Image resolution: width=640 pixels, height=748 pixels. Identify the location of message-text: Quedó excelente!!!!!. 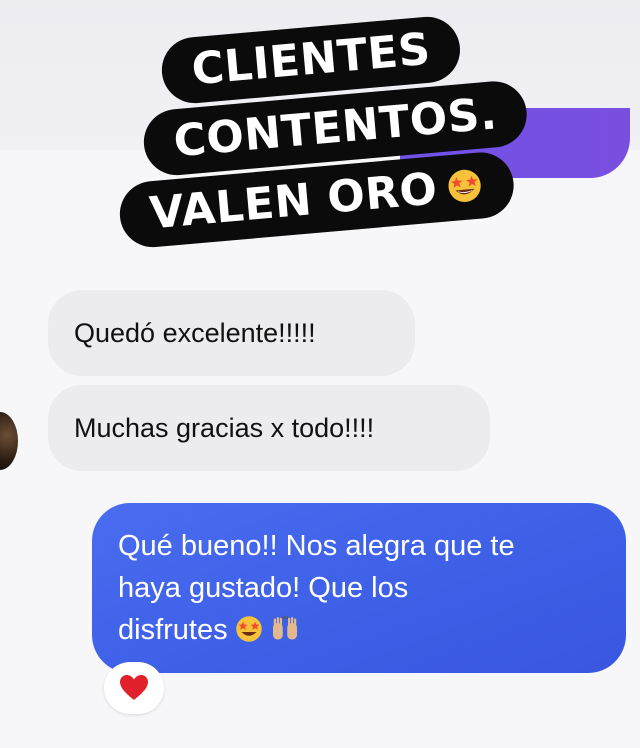
(195, 333).